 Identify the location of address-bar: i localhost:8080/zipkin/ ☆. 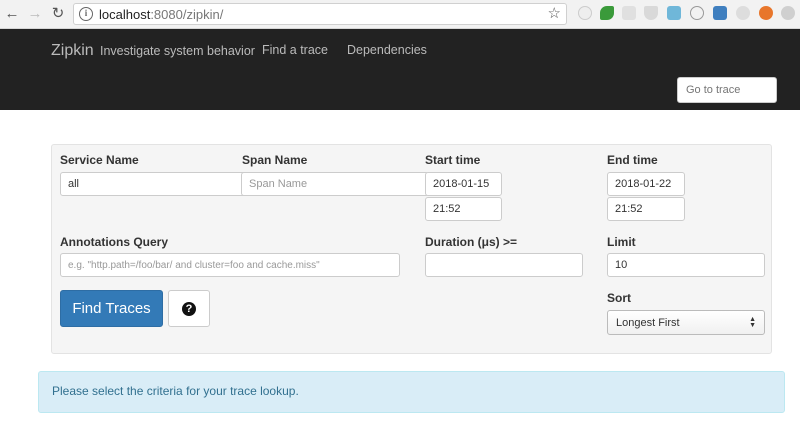
(320, 14).